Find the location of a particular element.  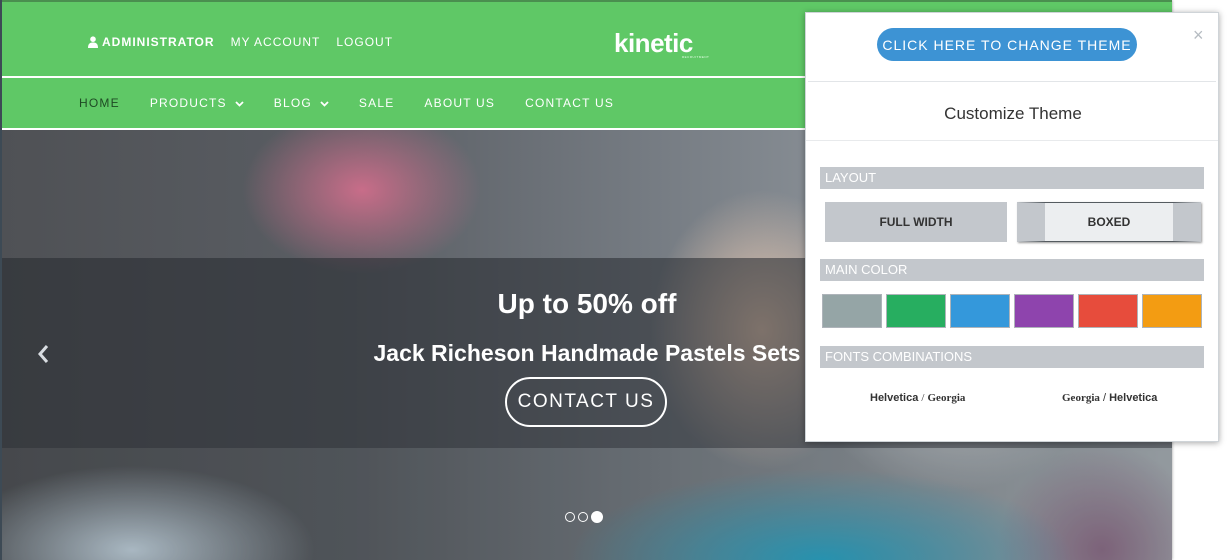

fonts-heading: FONTS COMBINATIONS is located at coordinates (1012, 357).